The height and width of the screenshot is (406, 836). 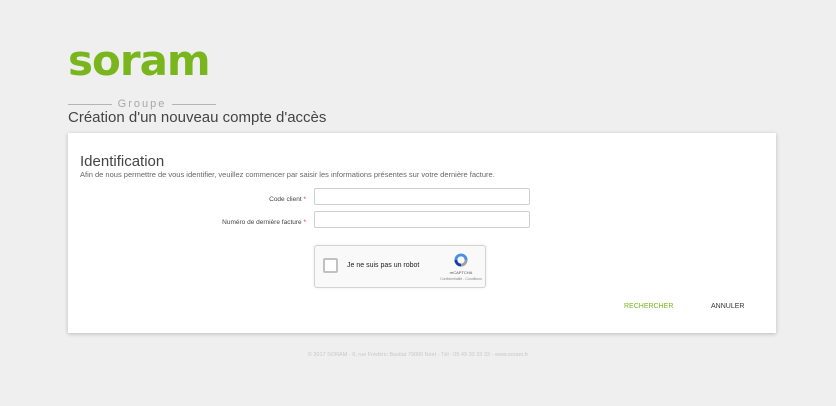 What do you see at coordinates (422, 219) in the screenshot?
I see `invoice-number-input` at bounding box center [422, 219].